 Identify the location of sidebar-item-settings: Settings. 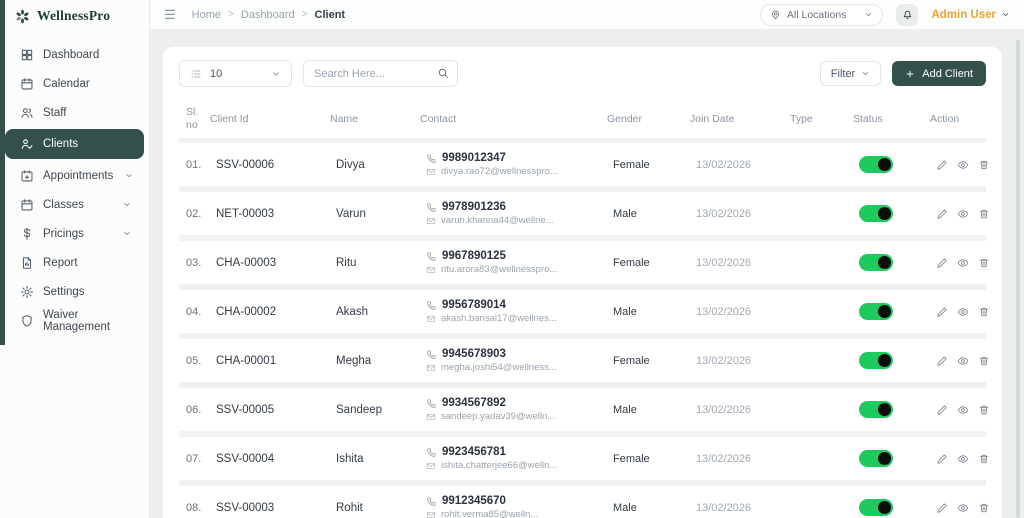
(74, 291).